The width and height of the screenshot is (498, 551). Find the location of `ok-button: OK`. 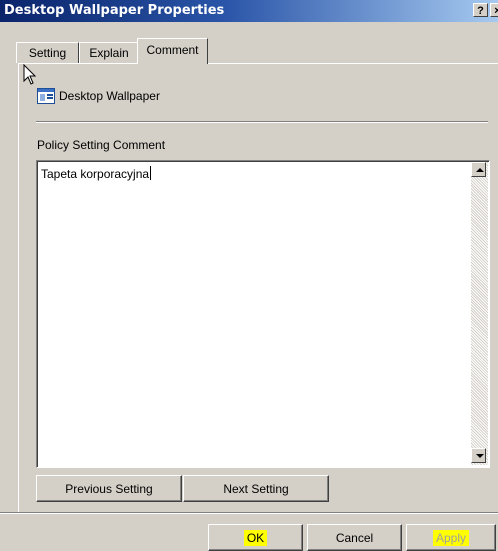

ok-button: OK is located at coordinates (255, 537).